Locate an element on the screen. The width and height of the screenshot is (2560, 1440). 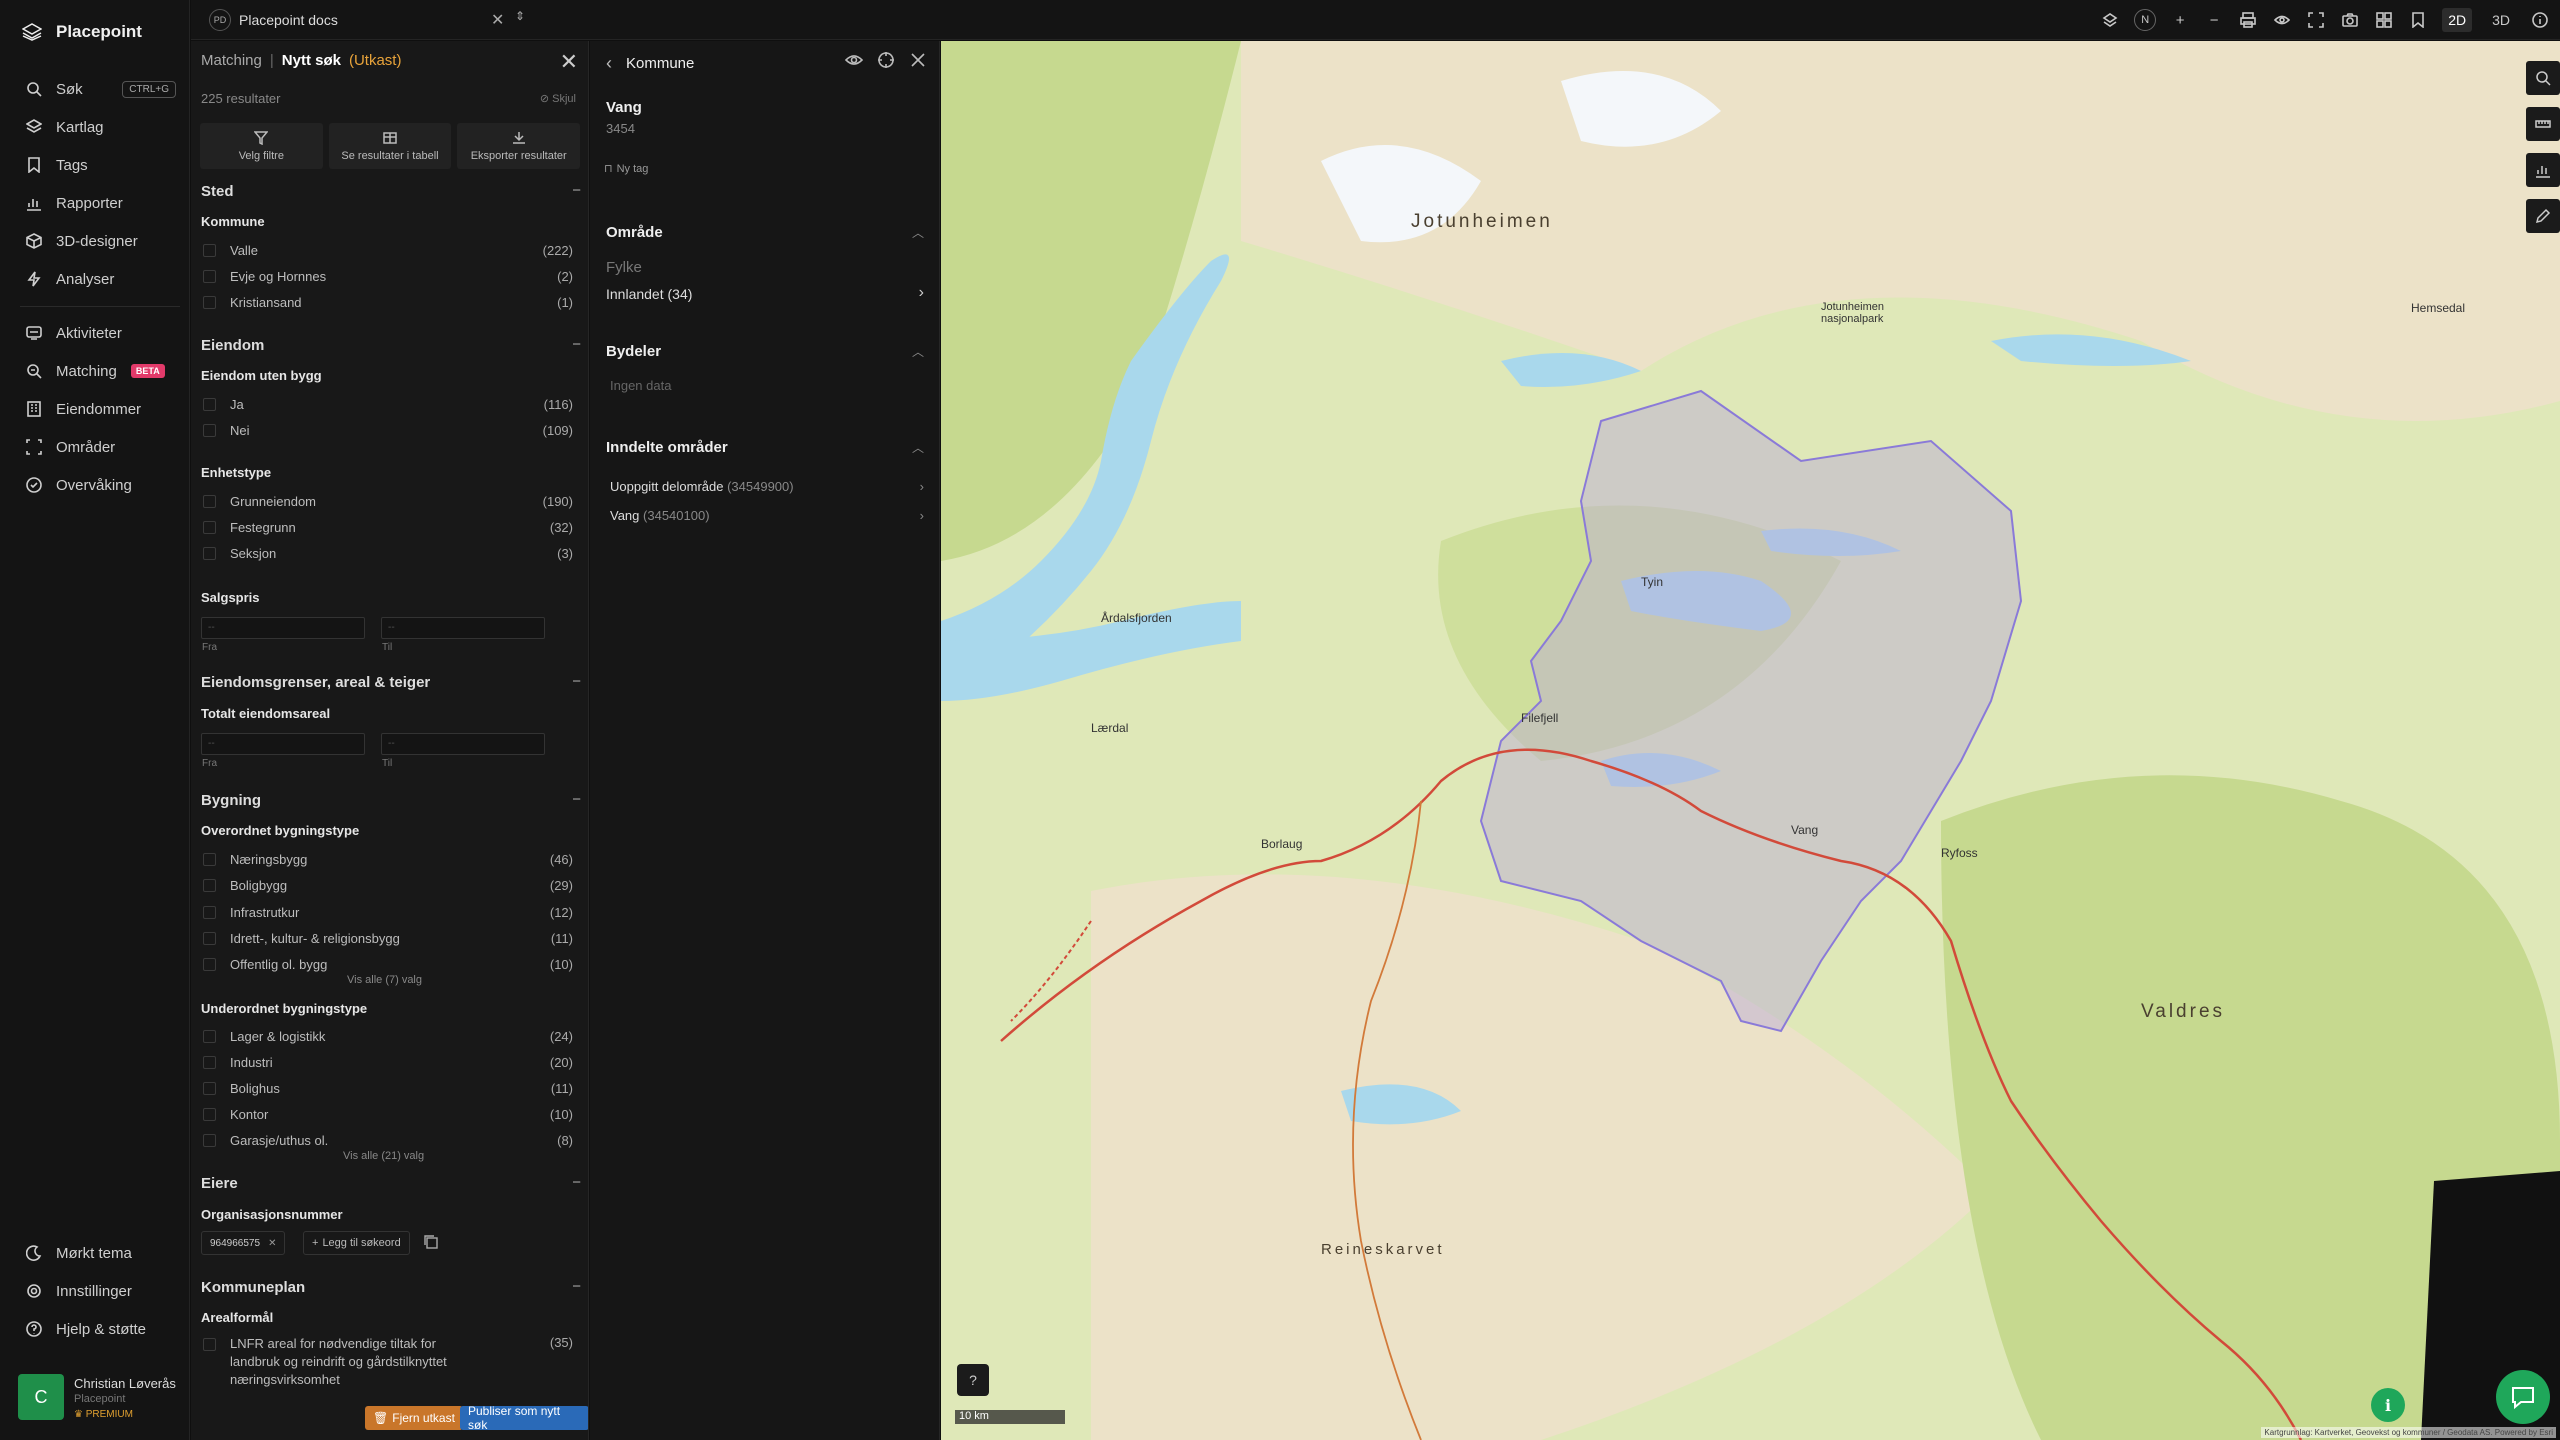
chat-button is located at coordinates (2523, 1397).